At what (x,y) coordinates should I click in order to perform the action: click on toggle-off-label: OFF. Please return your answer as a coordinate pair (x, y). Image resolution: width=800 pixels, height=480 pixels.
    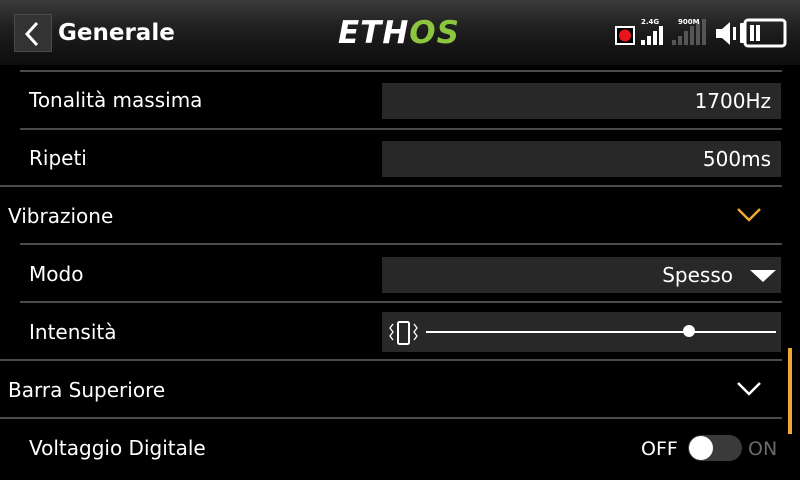
    Looking at the image, I should click on (659, 449).